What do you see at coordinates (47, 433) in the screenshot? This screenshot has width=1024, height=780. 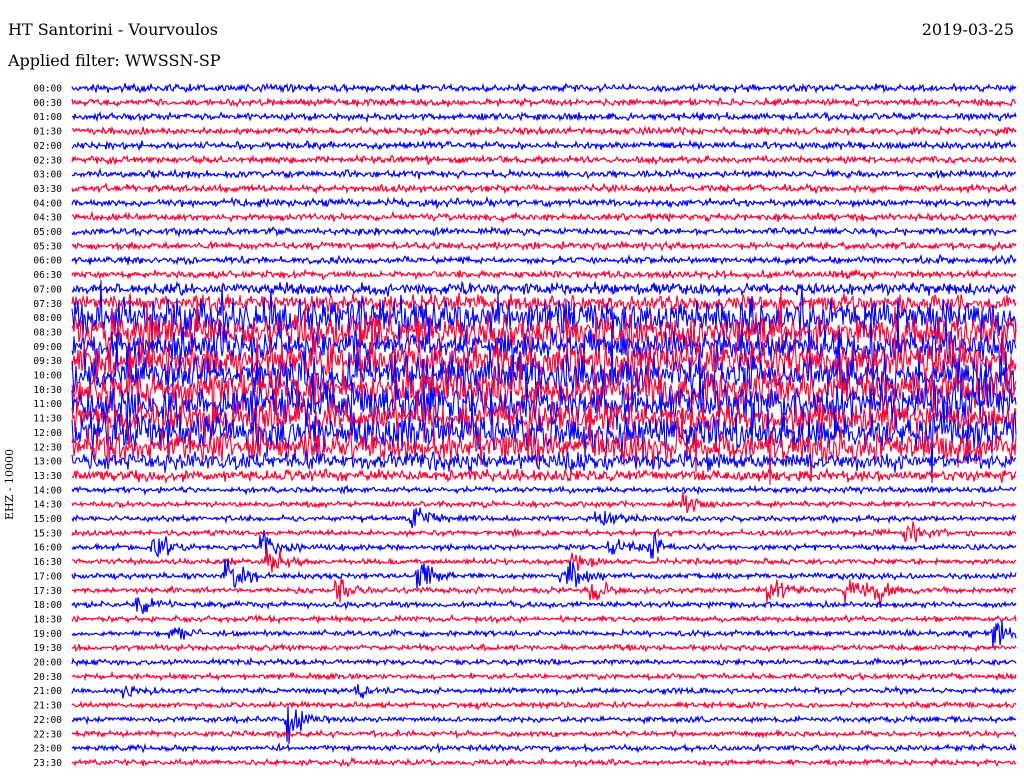 I see `row-time-label: 12:00` at bounding box center [47, 433].